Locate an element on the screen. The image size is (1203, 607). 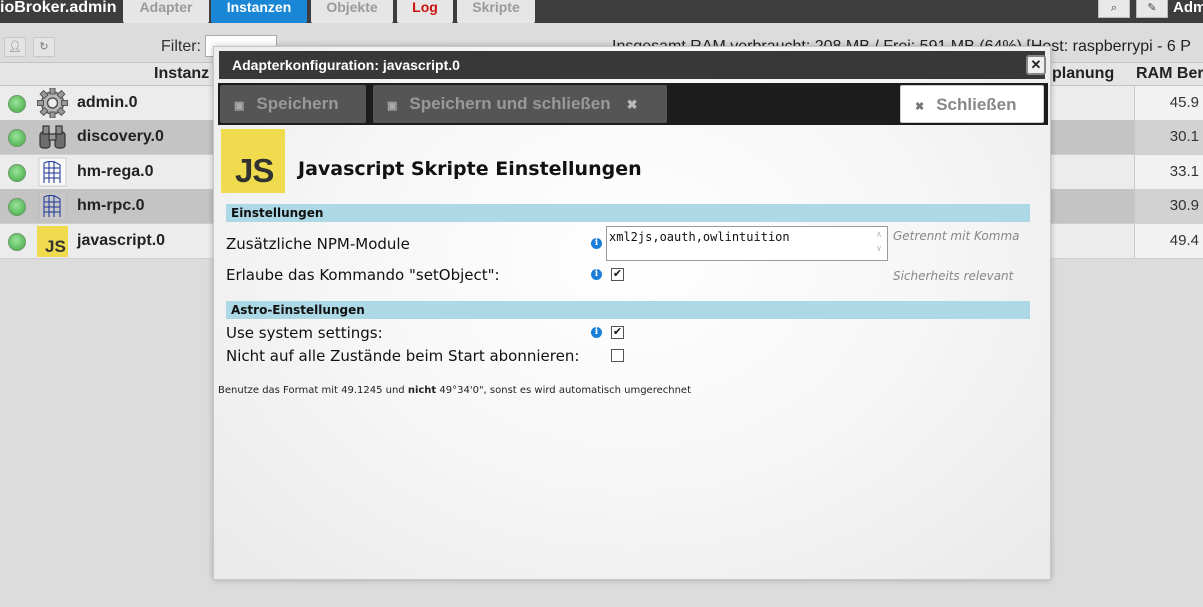
pencil-icon: ✎ is located at coordinates (1152, 8).